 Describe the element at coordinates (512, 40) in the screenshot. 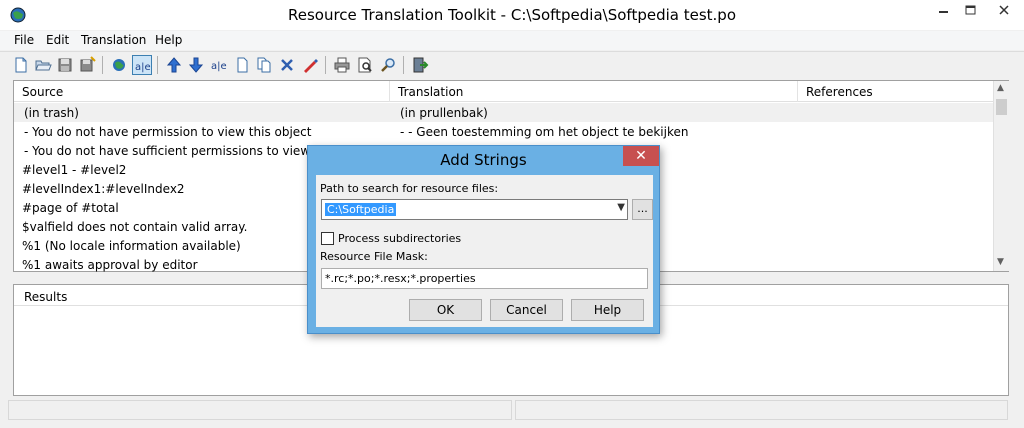

I see `menu-bar: File Edit Translation Help` at that location.